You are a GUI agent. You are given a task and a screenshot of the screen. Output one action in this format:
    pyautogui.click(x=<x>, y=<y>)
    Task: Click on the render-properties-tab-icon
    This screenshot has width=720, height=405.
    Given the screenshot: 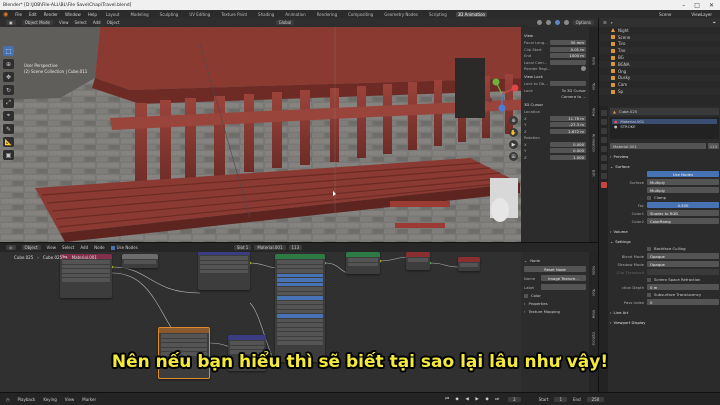 What is the action you would take?
    pyautogui.click(x=603, y=122)
    